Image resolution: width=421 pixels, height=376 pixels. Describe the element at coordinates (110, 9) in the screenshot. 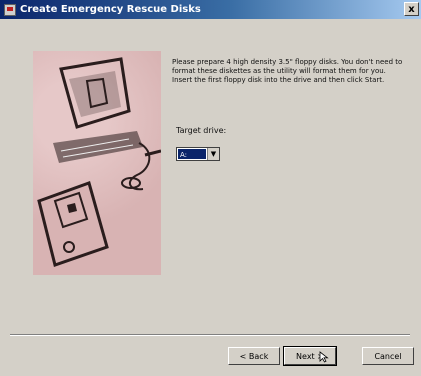

I see `window-title: Create Emergency Rescue Disks` at that location.